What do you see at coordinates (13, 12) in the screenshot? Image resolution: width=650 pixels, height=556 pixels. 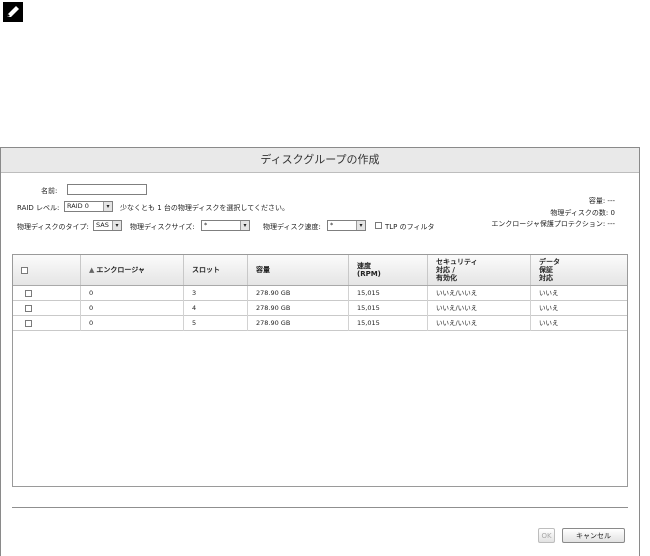 I see `pencil-note-icon` at bounding box center [13, 12].